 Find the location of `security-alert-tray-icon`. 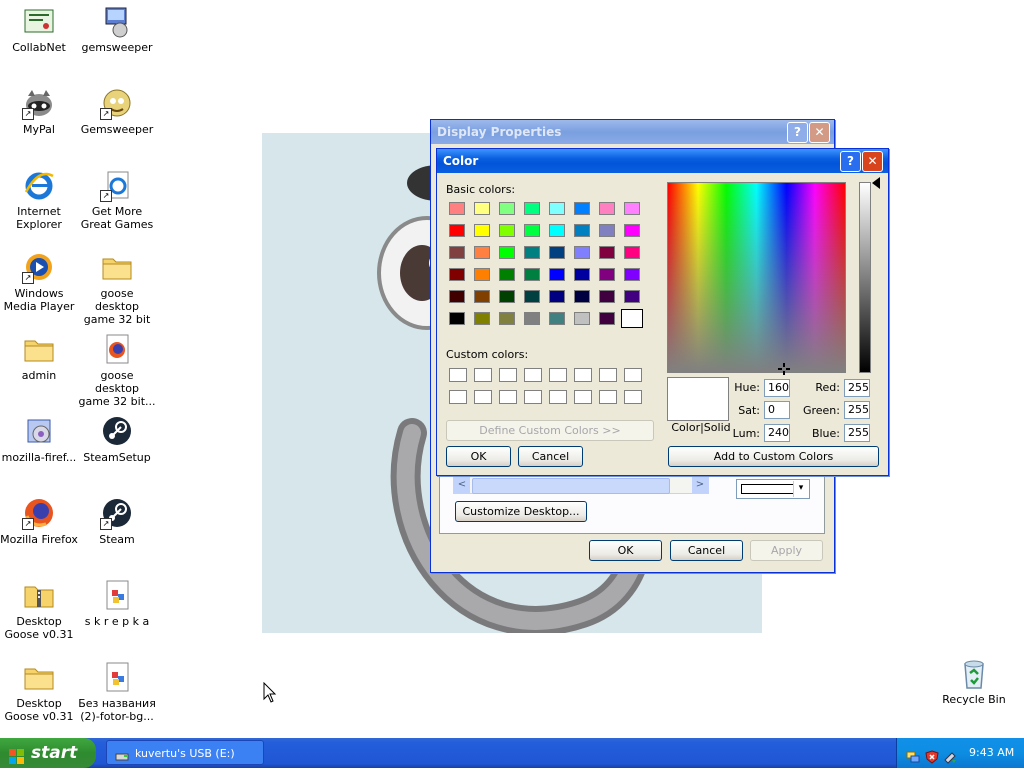

security-alert-tray-icon is located at coordinates (932, 755).